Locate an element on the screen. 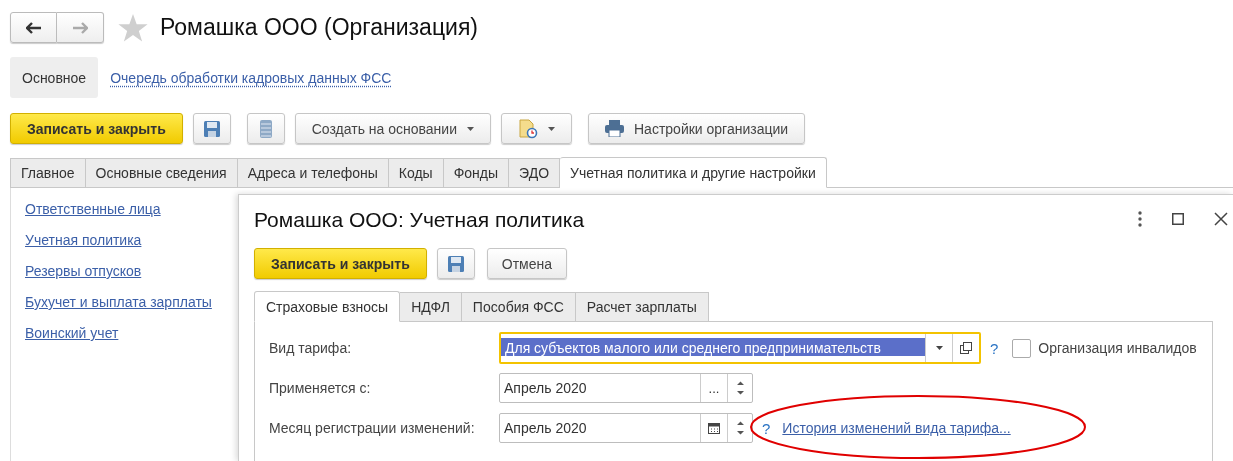  tab: Основные сведения is located at coordinates (161, 173).